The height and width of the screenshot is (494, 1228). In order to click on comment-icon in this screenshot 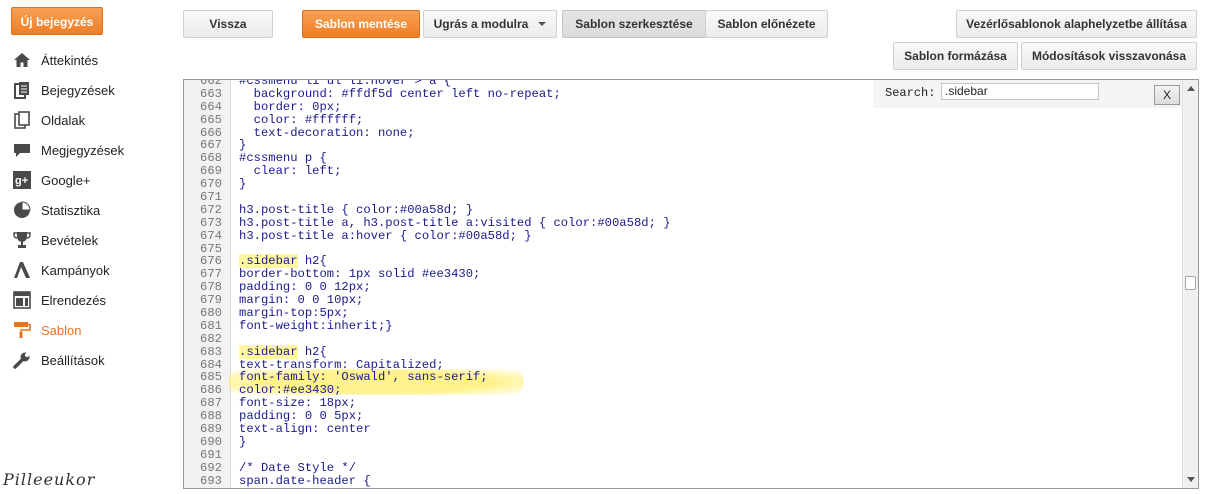, I will do `click(22, 150)`.